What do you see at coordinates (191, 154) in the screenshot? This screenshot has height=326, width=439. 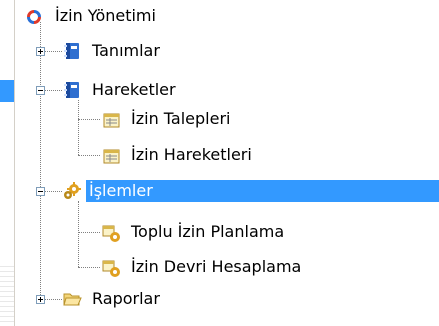 I see `tree-item-label: İzin Hareketleri` at bounding box center [191, 154].